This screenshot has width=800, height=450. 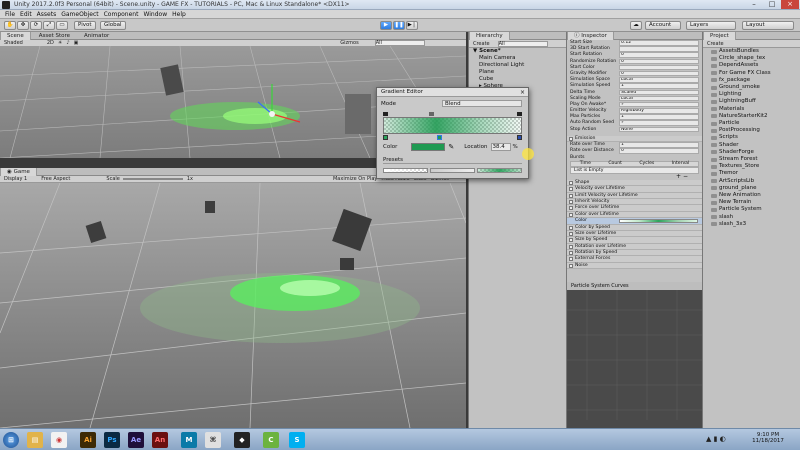 I want to click on skype-icon: S, so click(x=297, y=440).